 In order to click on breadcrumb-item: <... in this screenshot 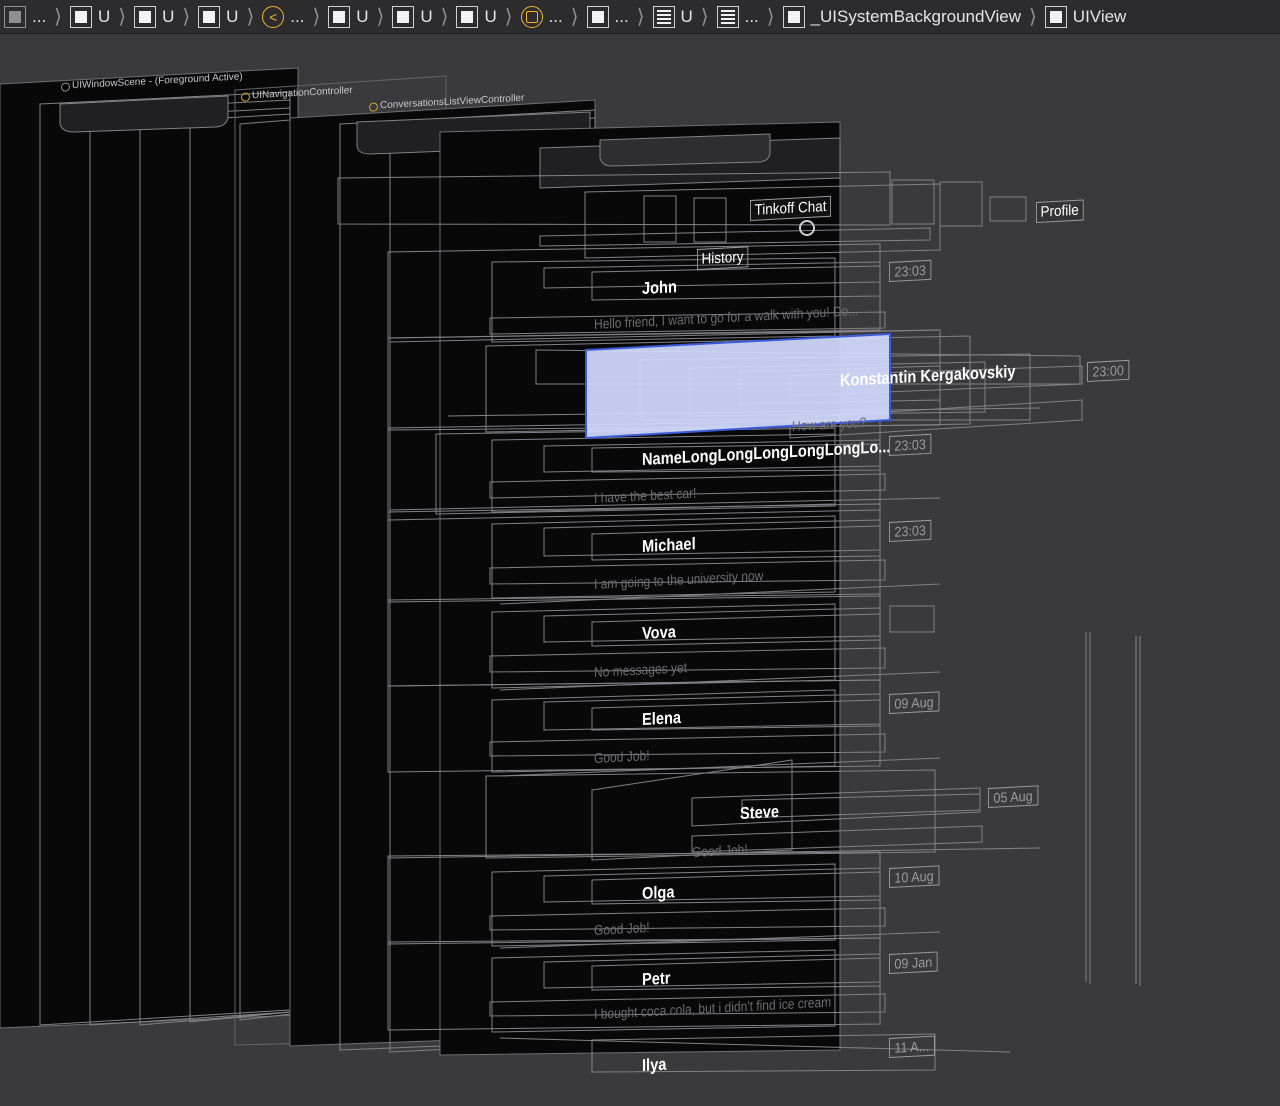, I will do `click(283, 16)`.